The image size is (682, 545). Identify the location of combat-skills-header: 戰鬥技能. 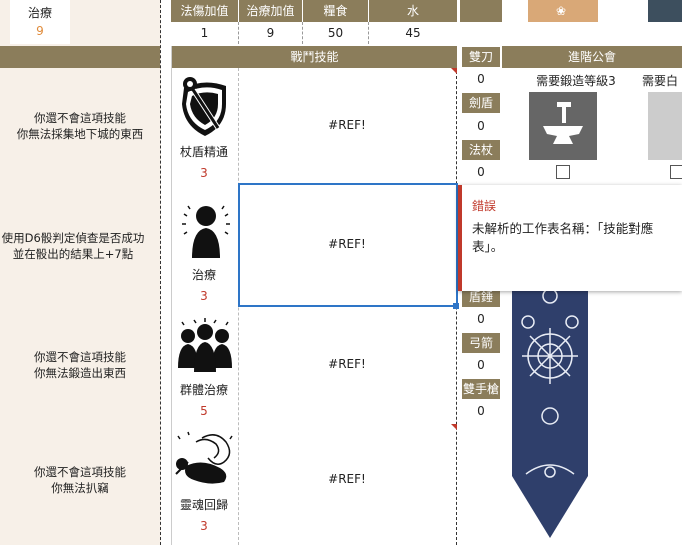
(314, 57).